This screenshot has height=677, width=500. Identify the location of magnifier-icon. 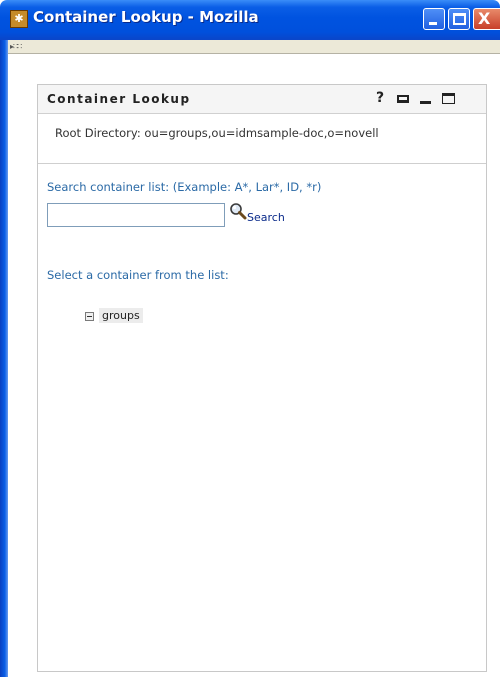
(238, 211).